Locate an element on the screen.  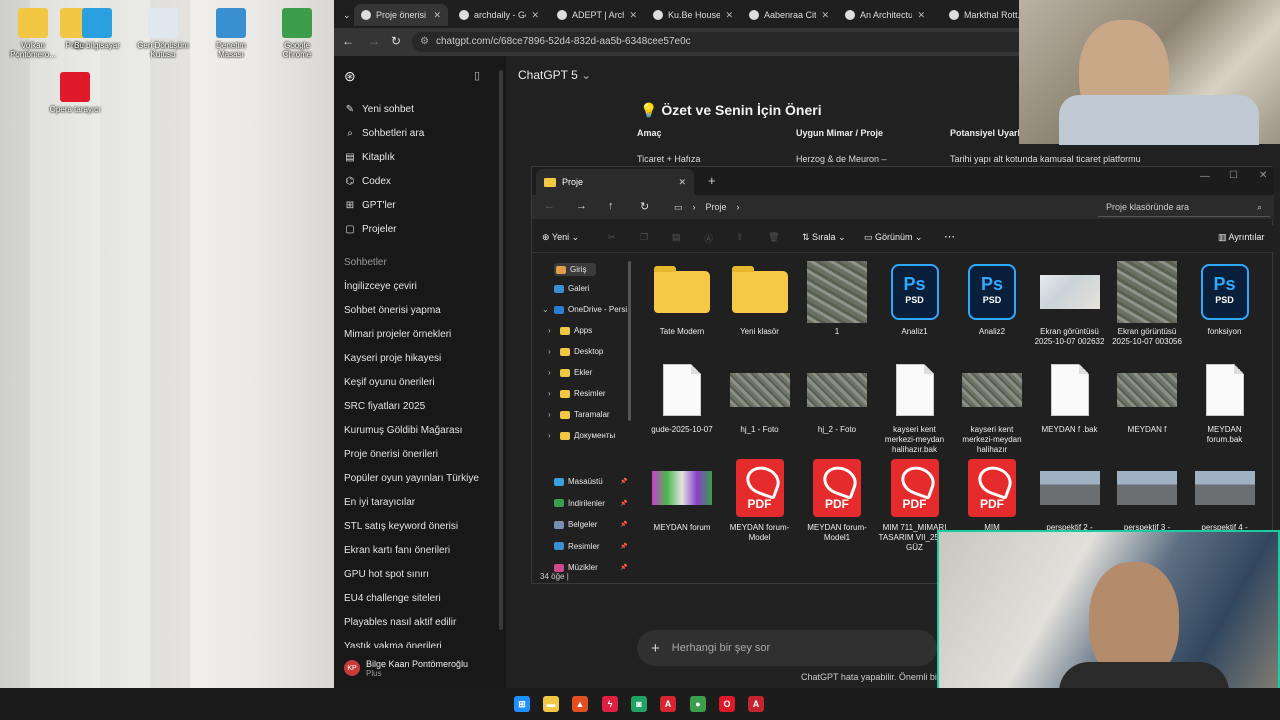
search-input: Proje klasöründe ara ⌕ is located at coordinates (1184, 207).